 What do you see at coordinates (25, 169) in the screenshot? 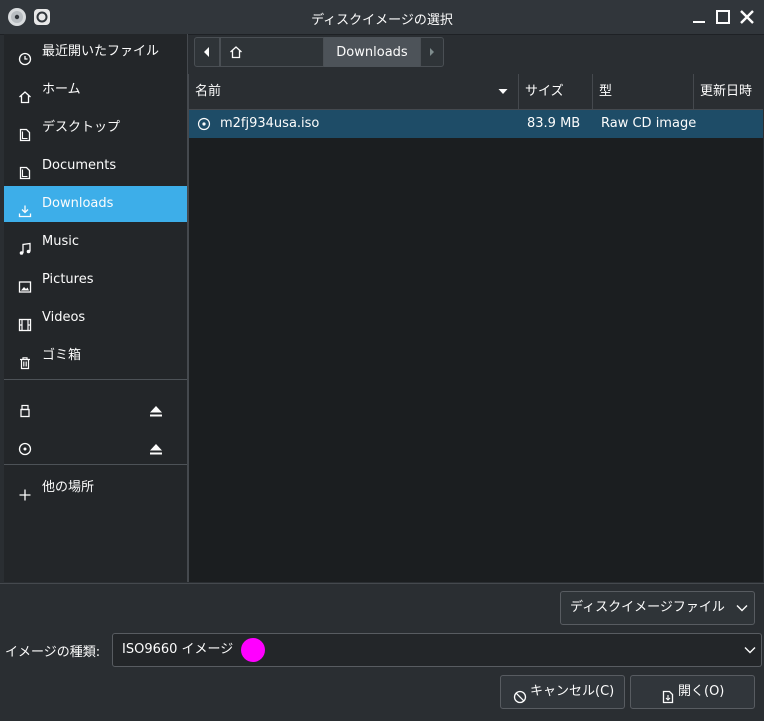
I see `document-icon` at bounding box center [25, 169].